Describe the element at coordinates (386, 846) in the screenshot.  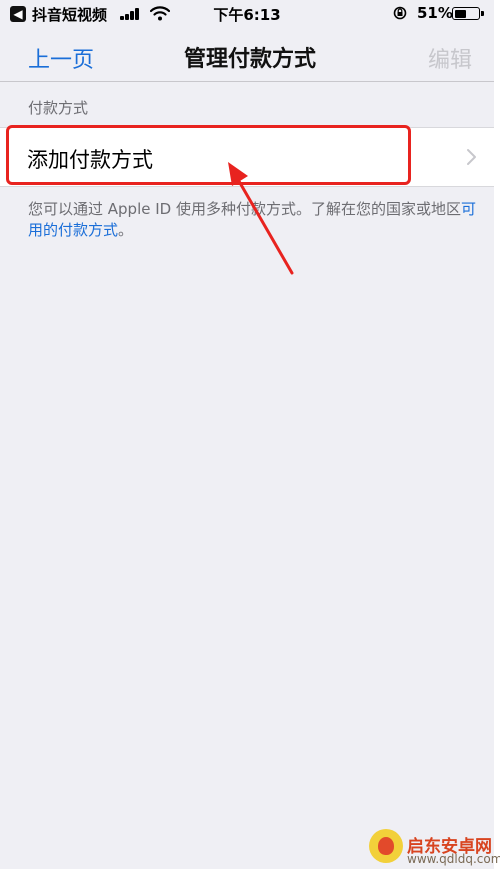
I see `watermark-logo-icon` at that location.